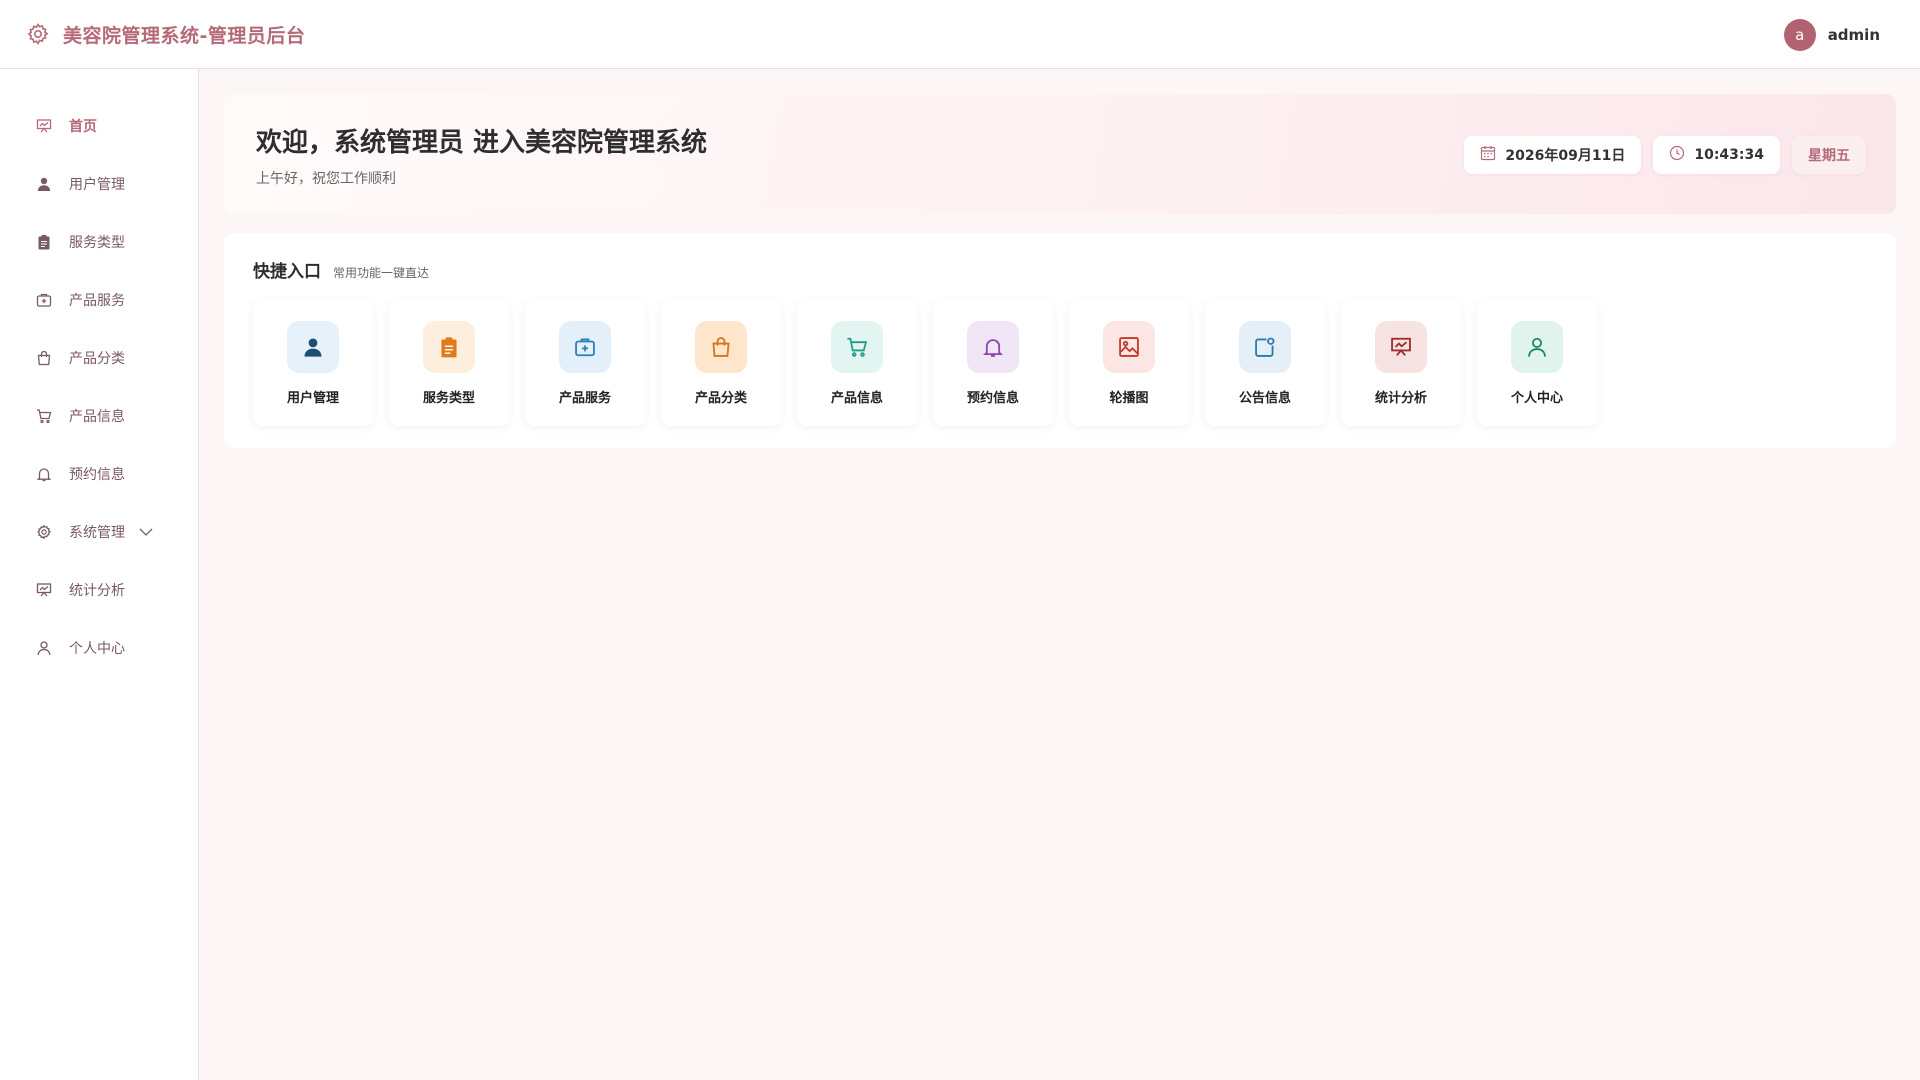 Image resolution: width=1920 pixels, height=1080 pixels. I want to click on time-text: 10:43:34, so click(1729, 155).